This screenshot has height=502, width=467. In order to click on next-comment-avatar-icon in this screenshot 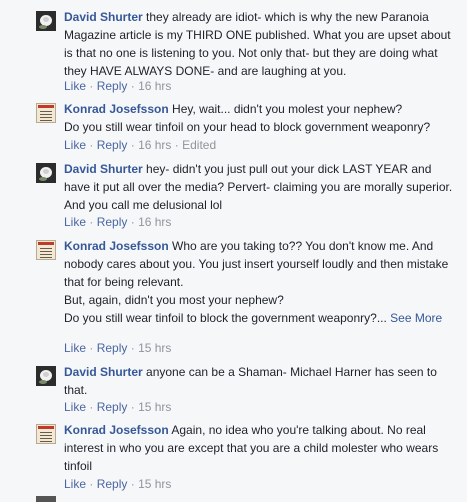, I will do `click(46, 499)`.